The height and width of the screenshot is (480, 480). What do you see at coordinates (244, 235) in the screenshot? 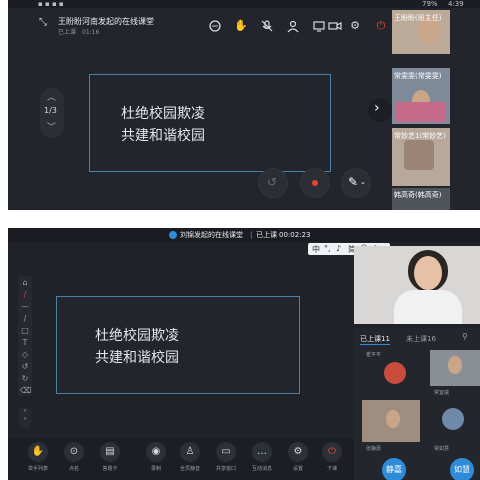
I see `title-bar: 刘锦发起的在线课堂 | 已上课 00:02:23` at bounding box center [244, 235].